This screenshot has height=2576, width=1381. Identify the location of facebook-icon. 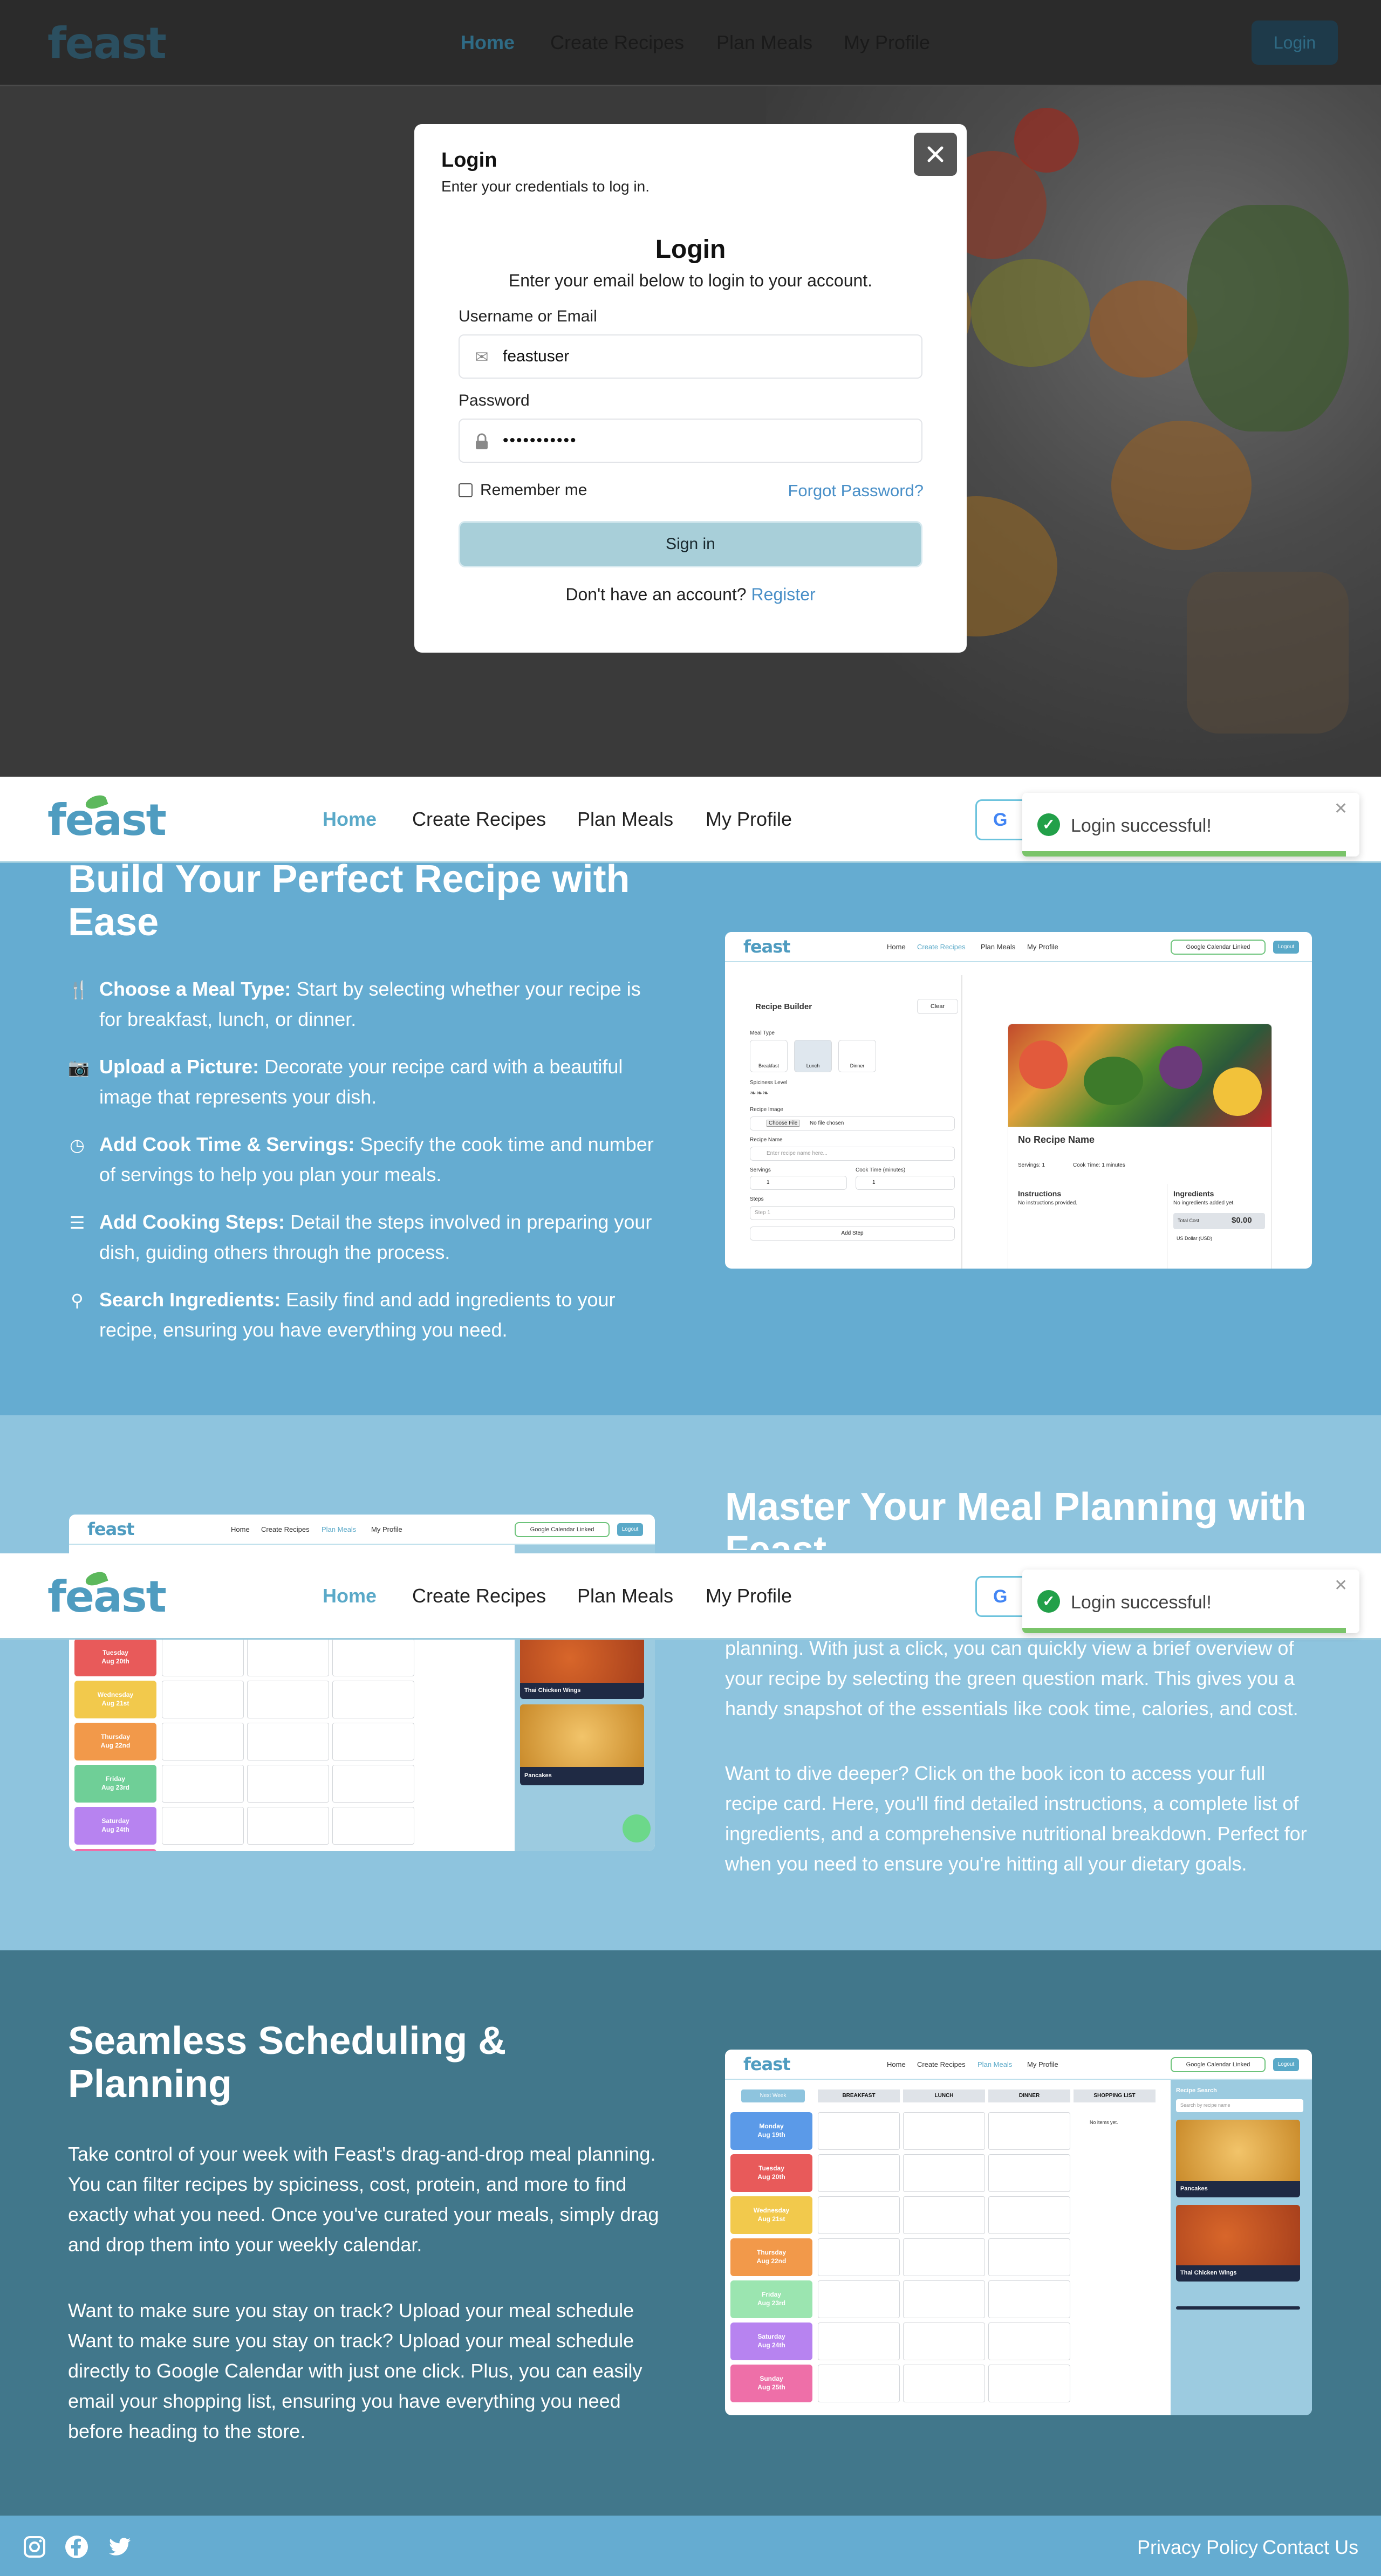
(77, 2547).